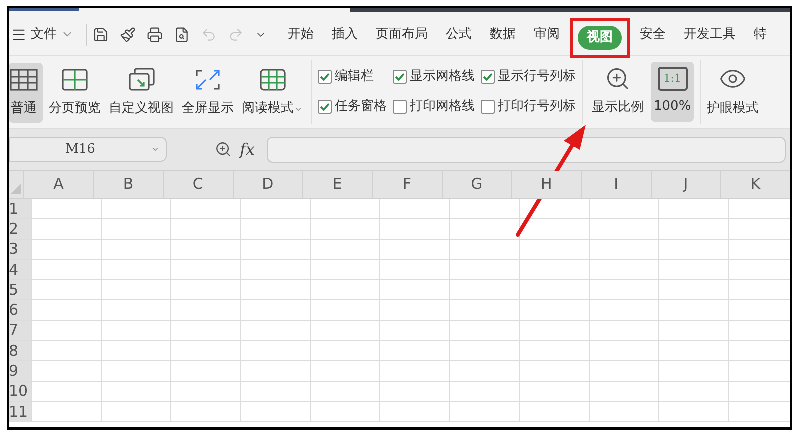  What do you see at coordinates (75, 80) in the screenshot?
I see `page-split-icon` at bounding box center [75, 80].